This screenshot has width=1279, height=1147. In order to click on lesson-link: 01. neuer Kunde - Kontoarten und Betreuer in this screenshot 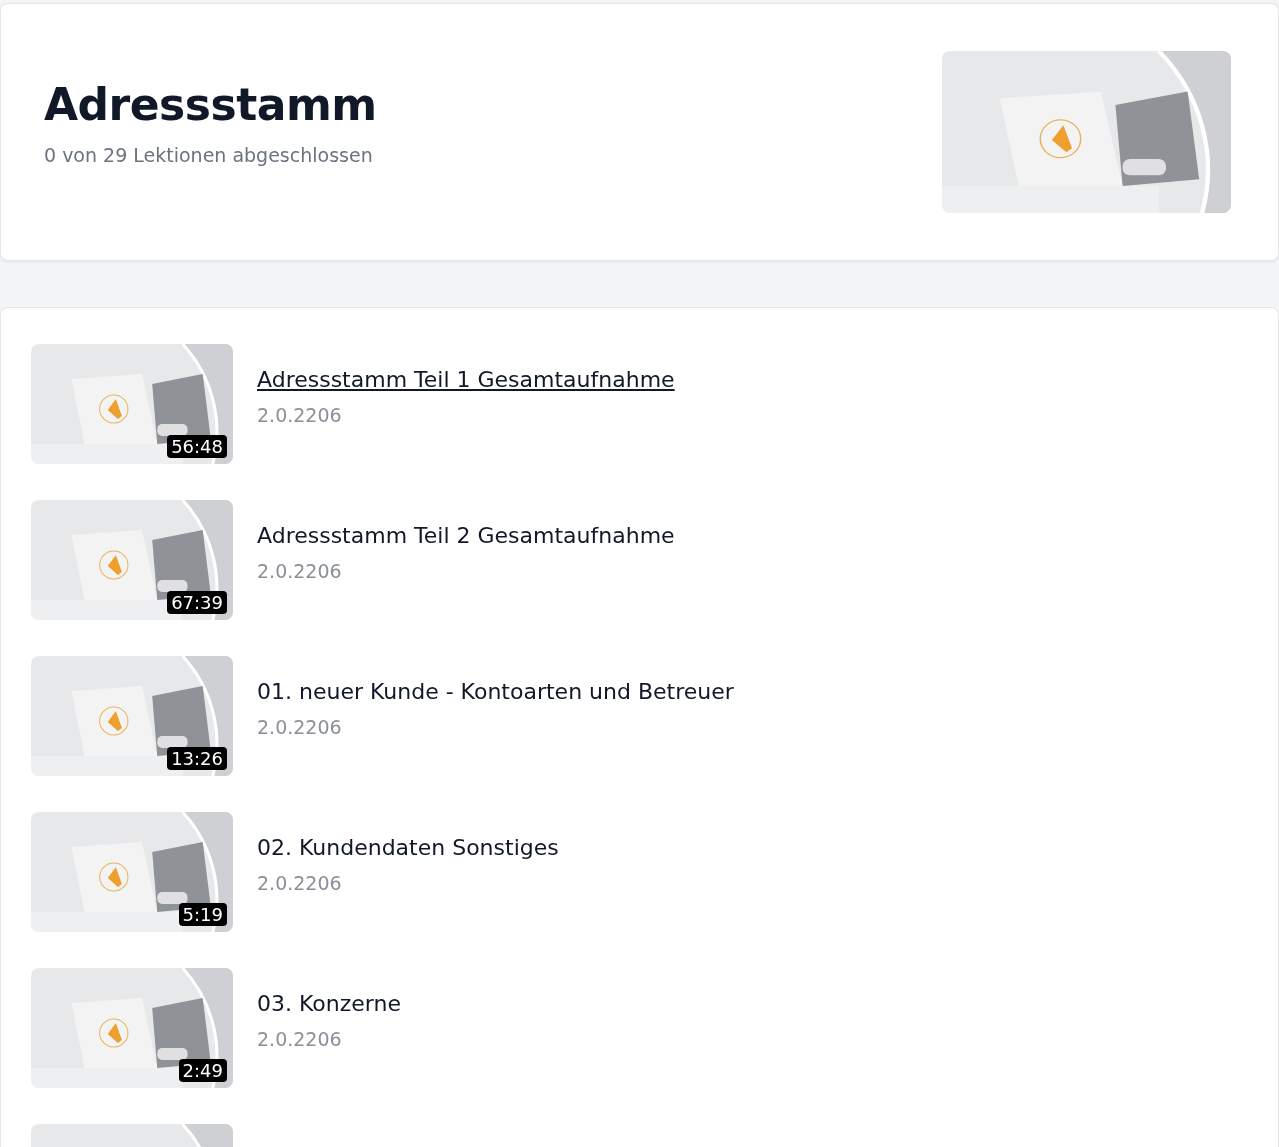, I will do `click(495, 691)`.